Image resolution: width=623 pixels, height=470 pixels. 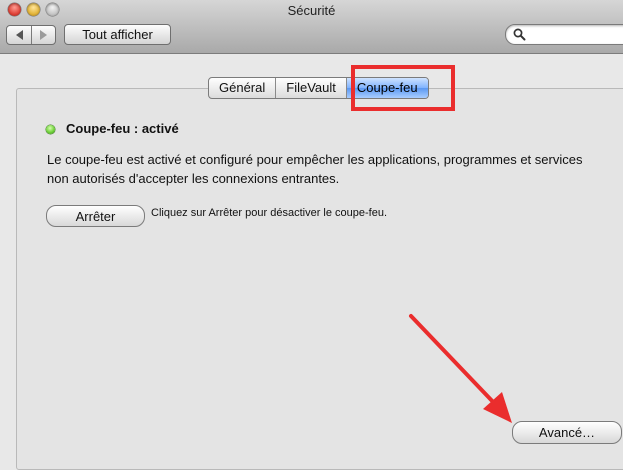 I want to click on back-forward-control, so click(x=31, y=35).